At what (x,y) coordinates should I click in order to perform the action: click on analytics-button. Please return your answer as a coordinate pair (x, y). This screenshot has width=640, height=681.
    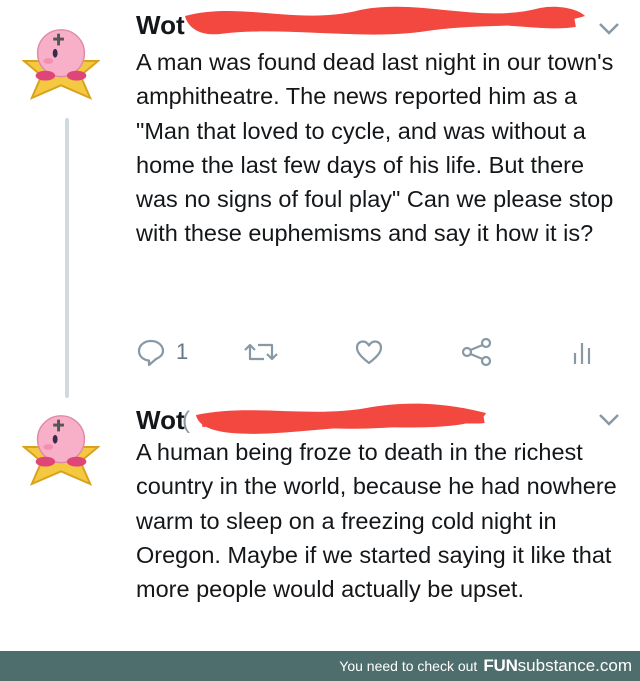
    Looking at the image, I should click on (583, 352).